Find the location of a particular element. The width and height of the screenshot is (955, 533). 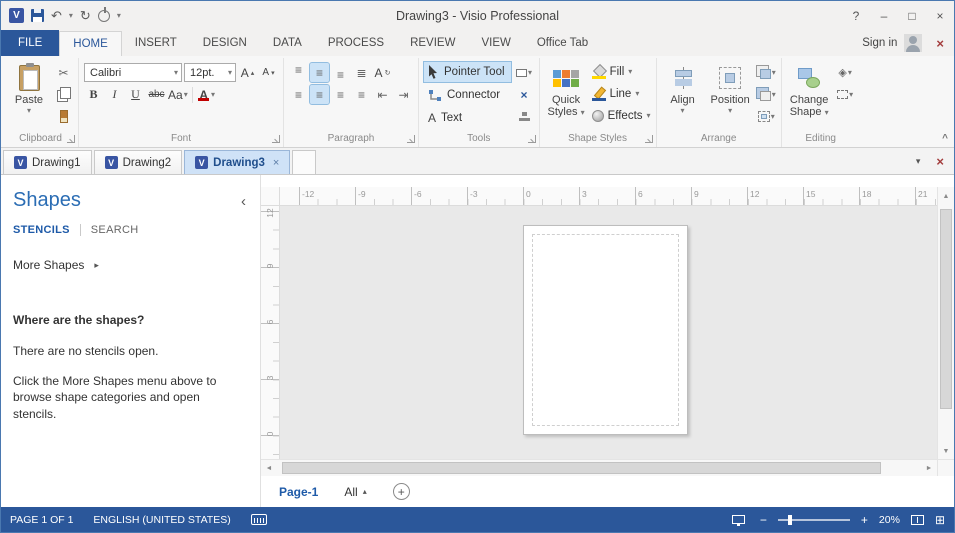

font-size-select: 12pt. ▾ is located at coordinates (210, 72).